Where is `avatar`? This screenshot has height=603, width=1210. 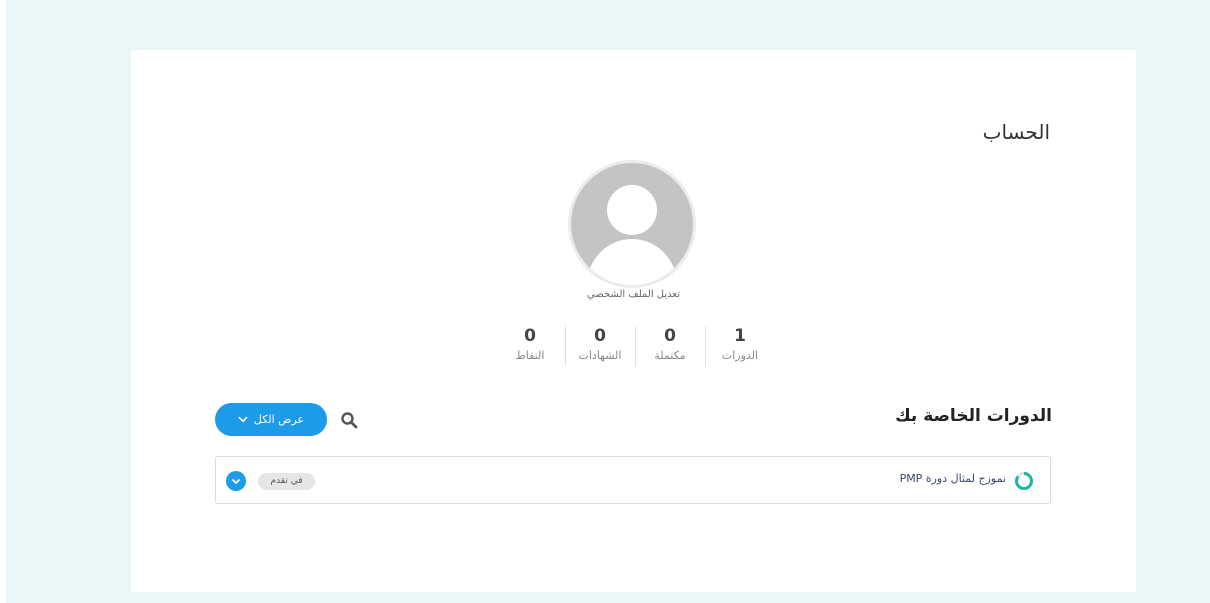 avatar is located at coordinates (632, 224).